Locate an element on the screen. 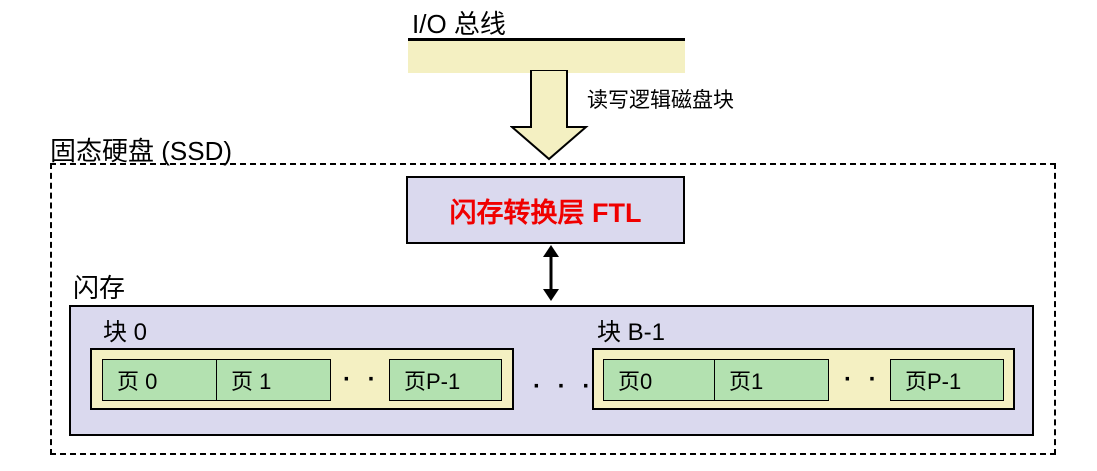 The height and width of the screenshot is (471, 1097). io-bus-bar is located at coordinates (546, 55).